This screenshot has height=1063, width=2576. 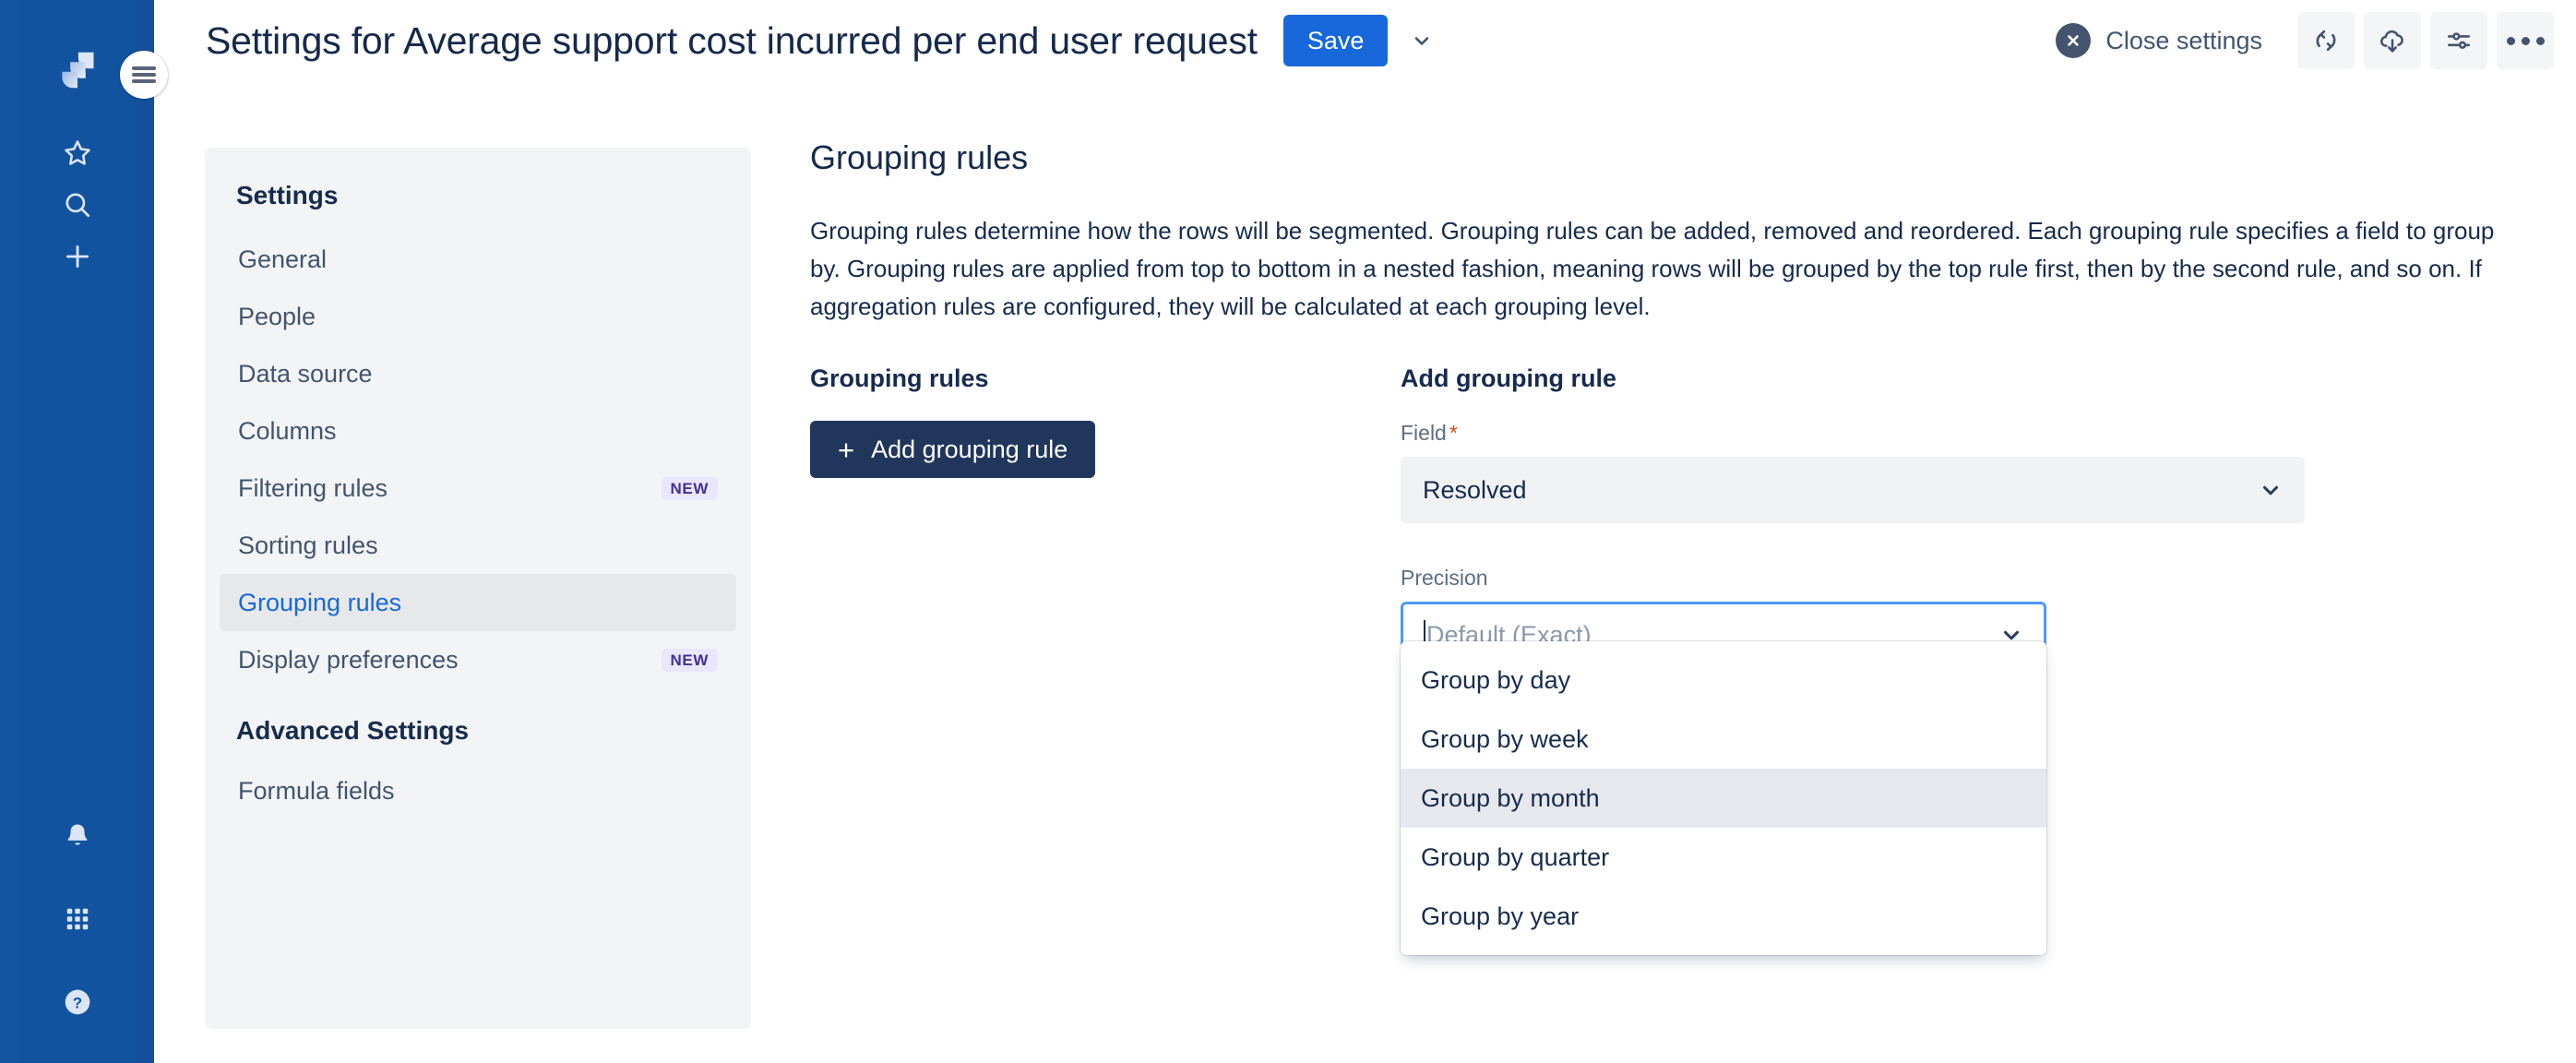 I want to click on sliders-icon, so click(x=2458, y=40).